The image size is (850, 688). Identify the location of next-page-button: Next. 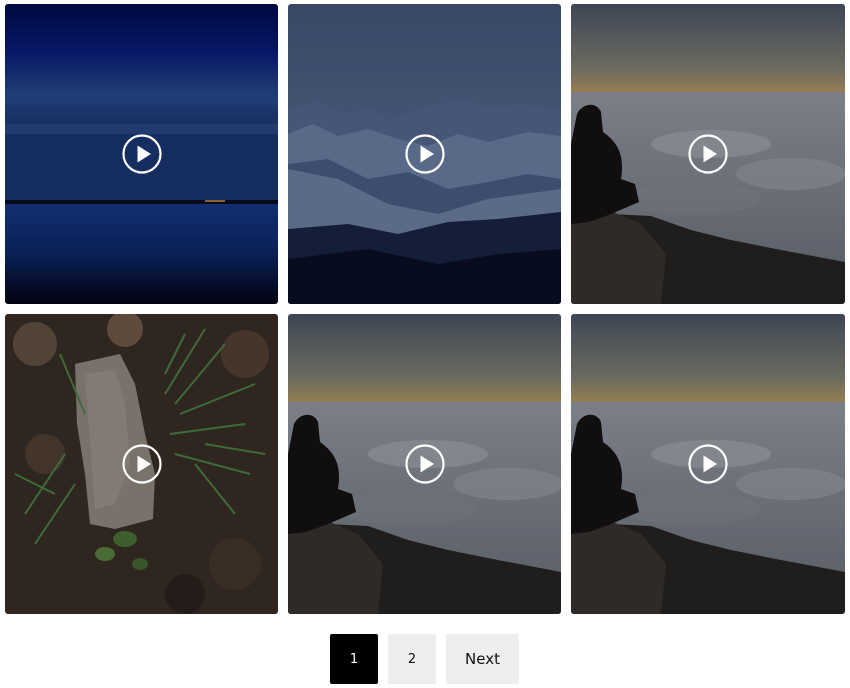
(482, 659).